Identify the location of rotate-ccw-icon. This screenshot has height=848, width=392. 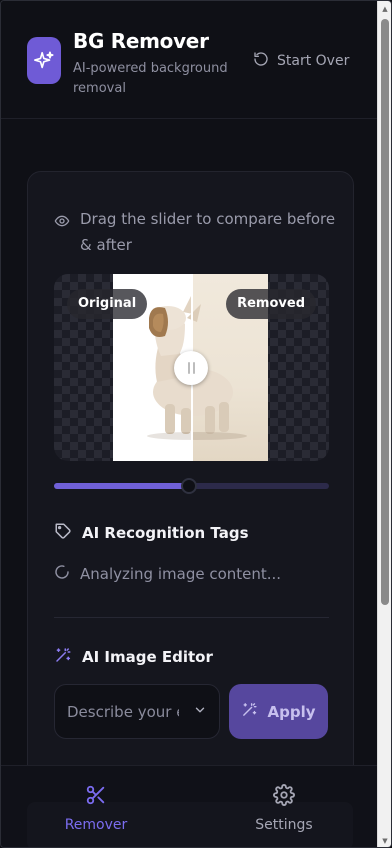
(261, 61).